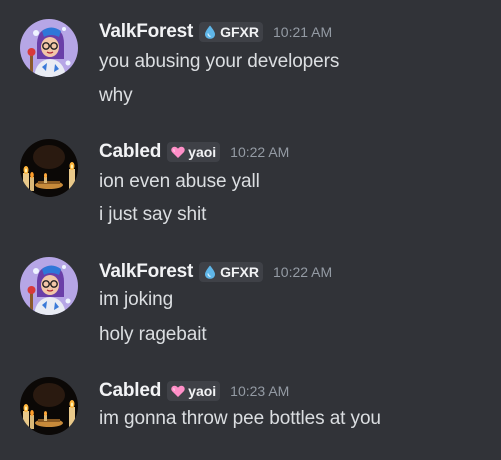  What do you see at coordinates (179, 181) in the screenshot?
I see `message-text: ion even abuse yall` at bounding box center [179, 181].